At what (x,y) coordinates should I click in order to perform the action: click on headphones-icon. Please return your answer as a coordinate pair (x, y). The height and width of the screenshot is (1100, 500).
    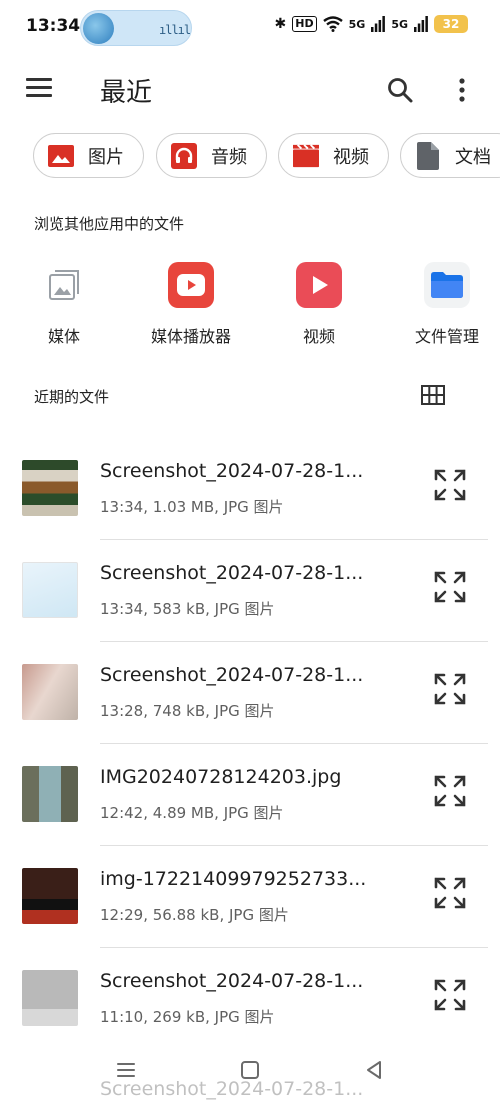
    Looking at the image, I should click on (184, 155).